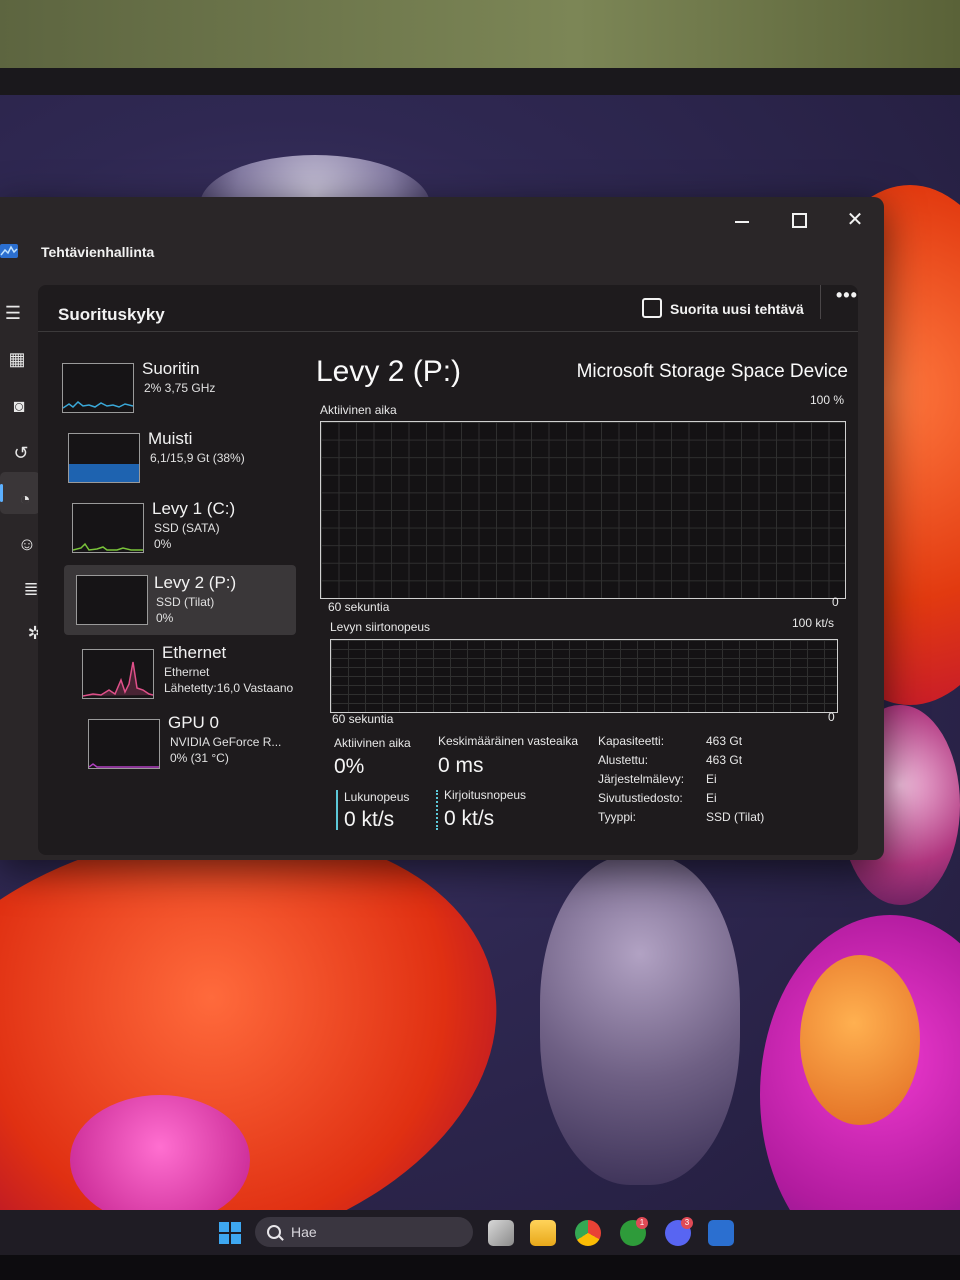 Image resolution: width=960 pixels, height=1280 pixels. I want to click on type-key: Tyyppi:, so click(617, 817).